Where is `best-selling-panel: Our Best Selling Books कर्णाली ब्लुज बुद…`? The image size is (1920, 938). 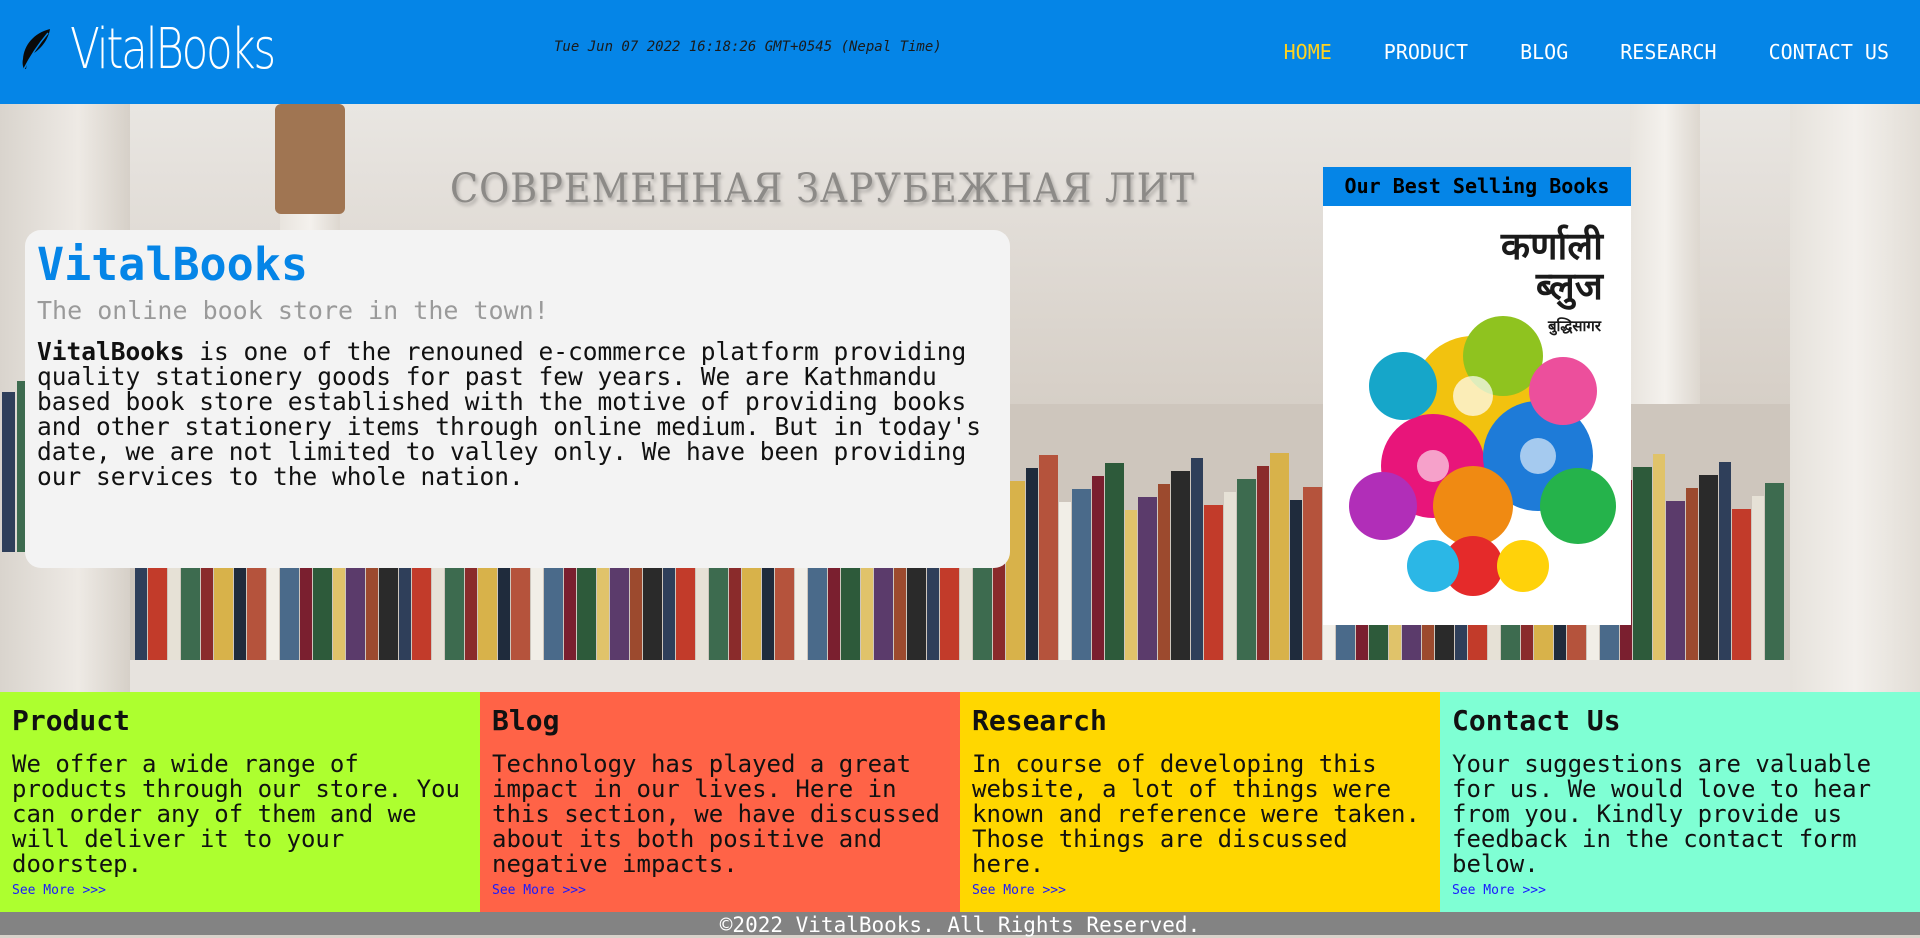
best-selling-panel: Our Best Selling Books कर्णाली ब्लुज बुद… is located at coordinates (1477, 396).